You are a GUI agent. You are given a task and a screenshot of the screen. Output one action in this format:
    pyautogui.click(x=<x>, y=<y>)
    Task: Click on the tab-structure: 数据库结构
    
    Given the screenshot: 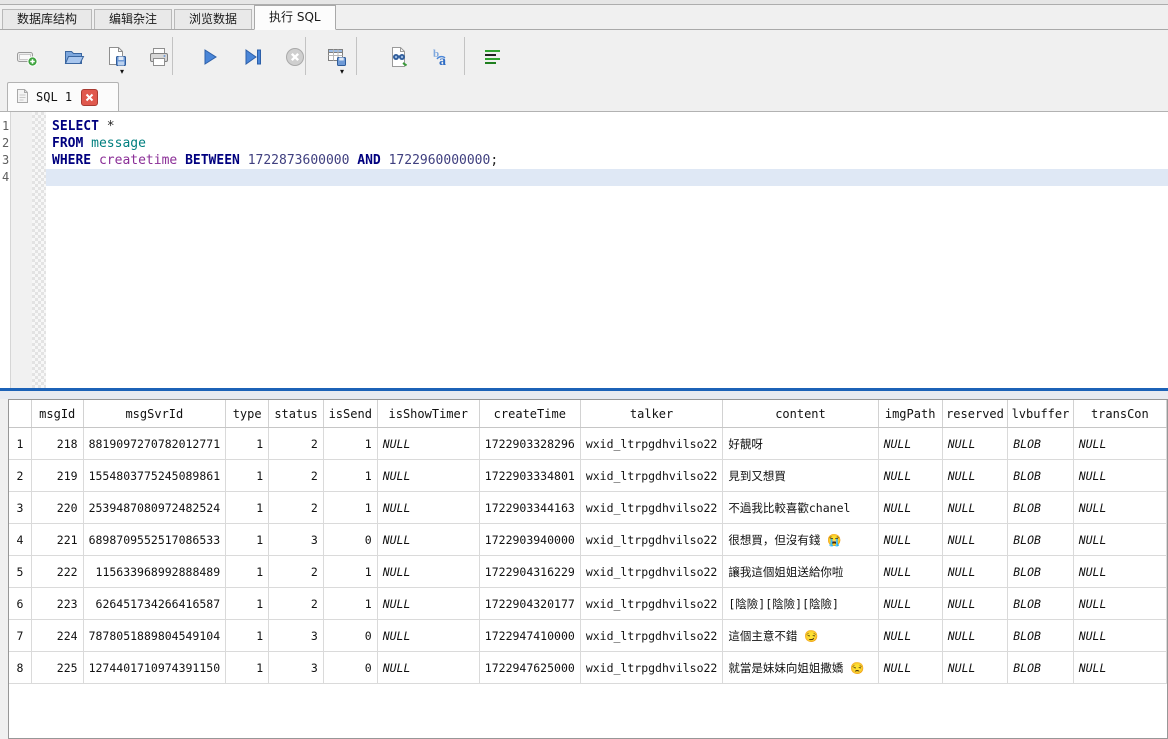 What is the action you would take?
    pyautogui.click(x=47, y=19)
    